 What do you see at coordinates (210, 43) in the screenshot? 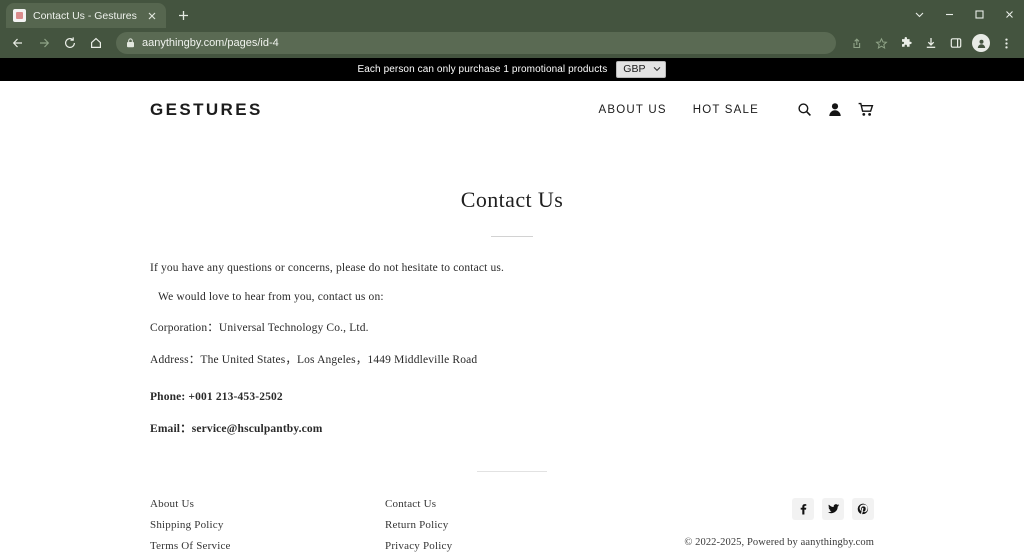
I see `address-bar-url: aanythingby.com/pages/id-4` at bounding box center [210, 43].